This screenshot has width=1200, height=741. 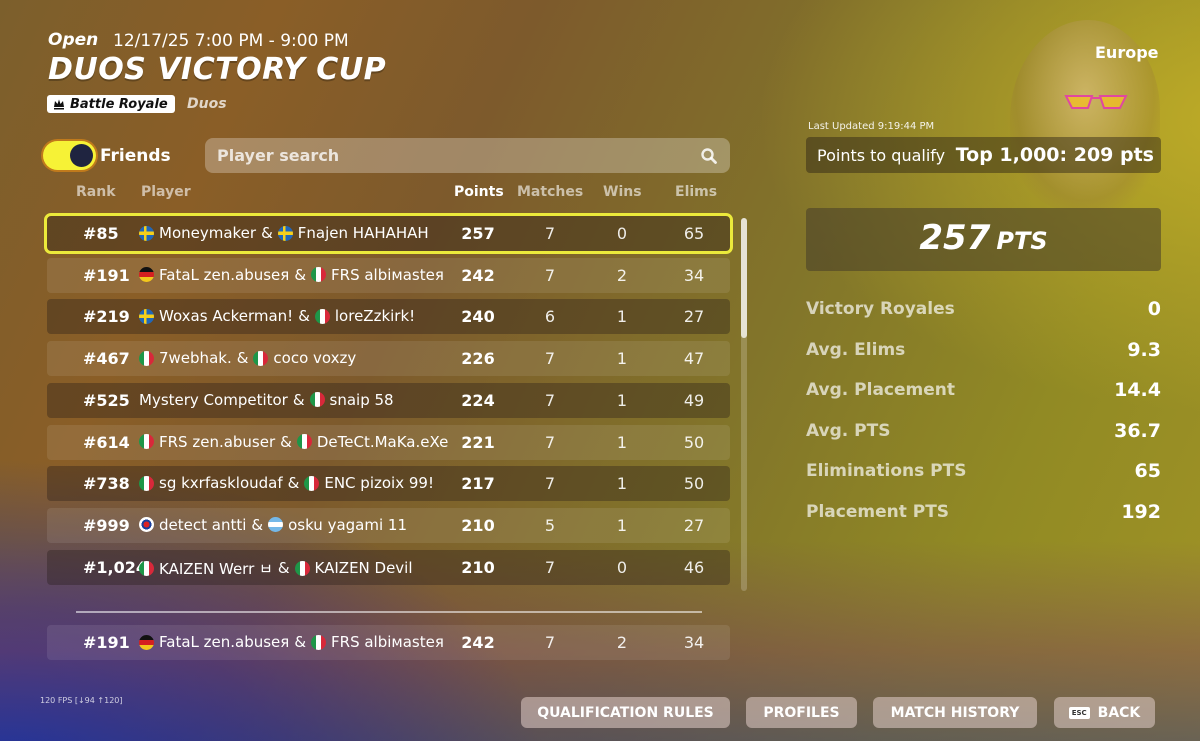 What do you see at coordinates (284, 233) in the screenshot?
I see `player-cell: Moneymaker & Fnajen HAHAHAH` at bounding box center [284, 233].